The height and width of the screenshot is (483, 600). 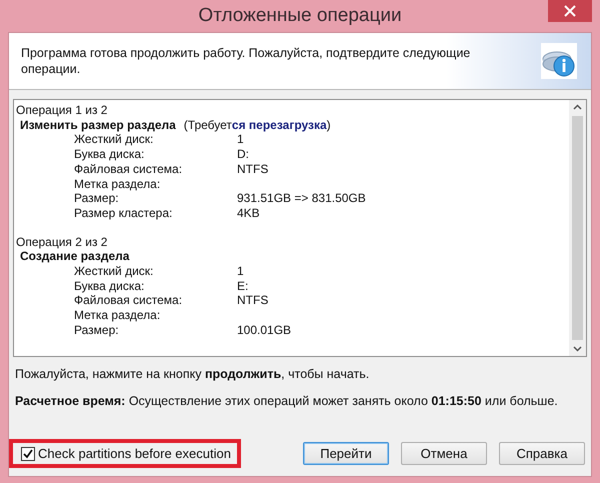 I want to click on scroll-thumb, so click(x=577, y=228).